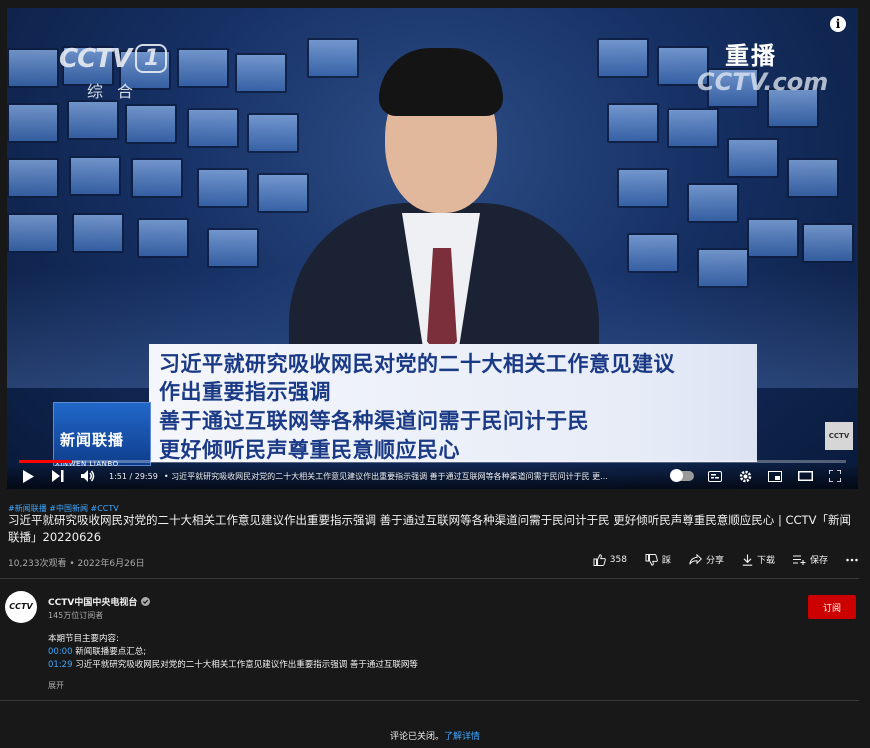 The image size is (870, 748). What do you see at coordinates (818, 561) in the screenshot?
I see `save-label: 保存` at bounding box center [818, 561].